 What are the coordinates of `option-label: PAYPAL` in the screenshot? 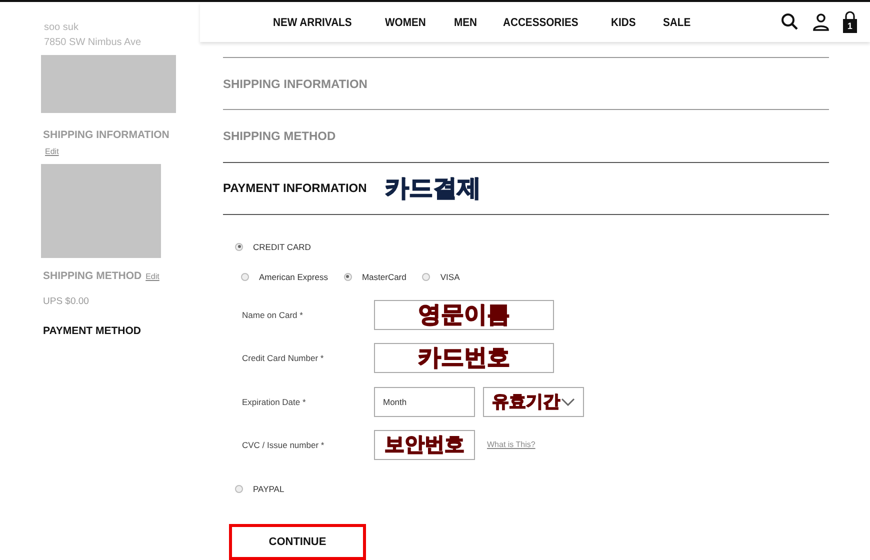 It's located at (268, 489).